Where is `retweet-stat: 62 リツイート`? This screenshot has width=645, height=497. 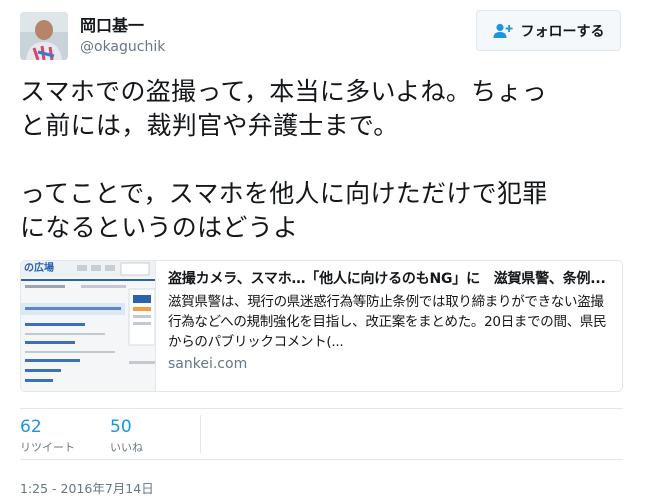
retweet-stat: 62 リツイート is located at coordinates (47, 436).